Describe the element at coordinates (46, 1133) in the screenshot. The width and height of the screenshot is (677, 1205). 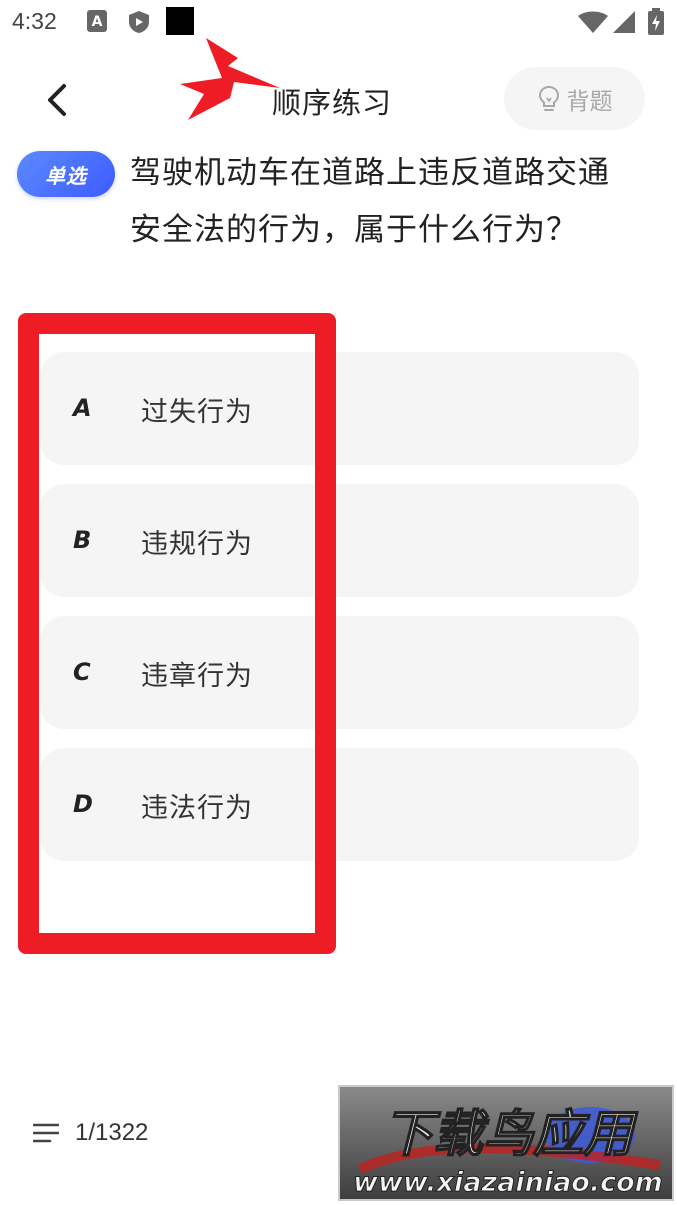
I see `list-icon` at that location.